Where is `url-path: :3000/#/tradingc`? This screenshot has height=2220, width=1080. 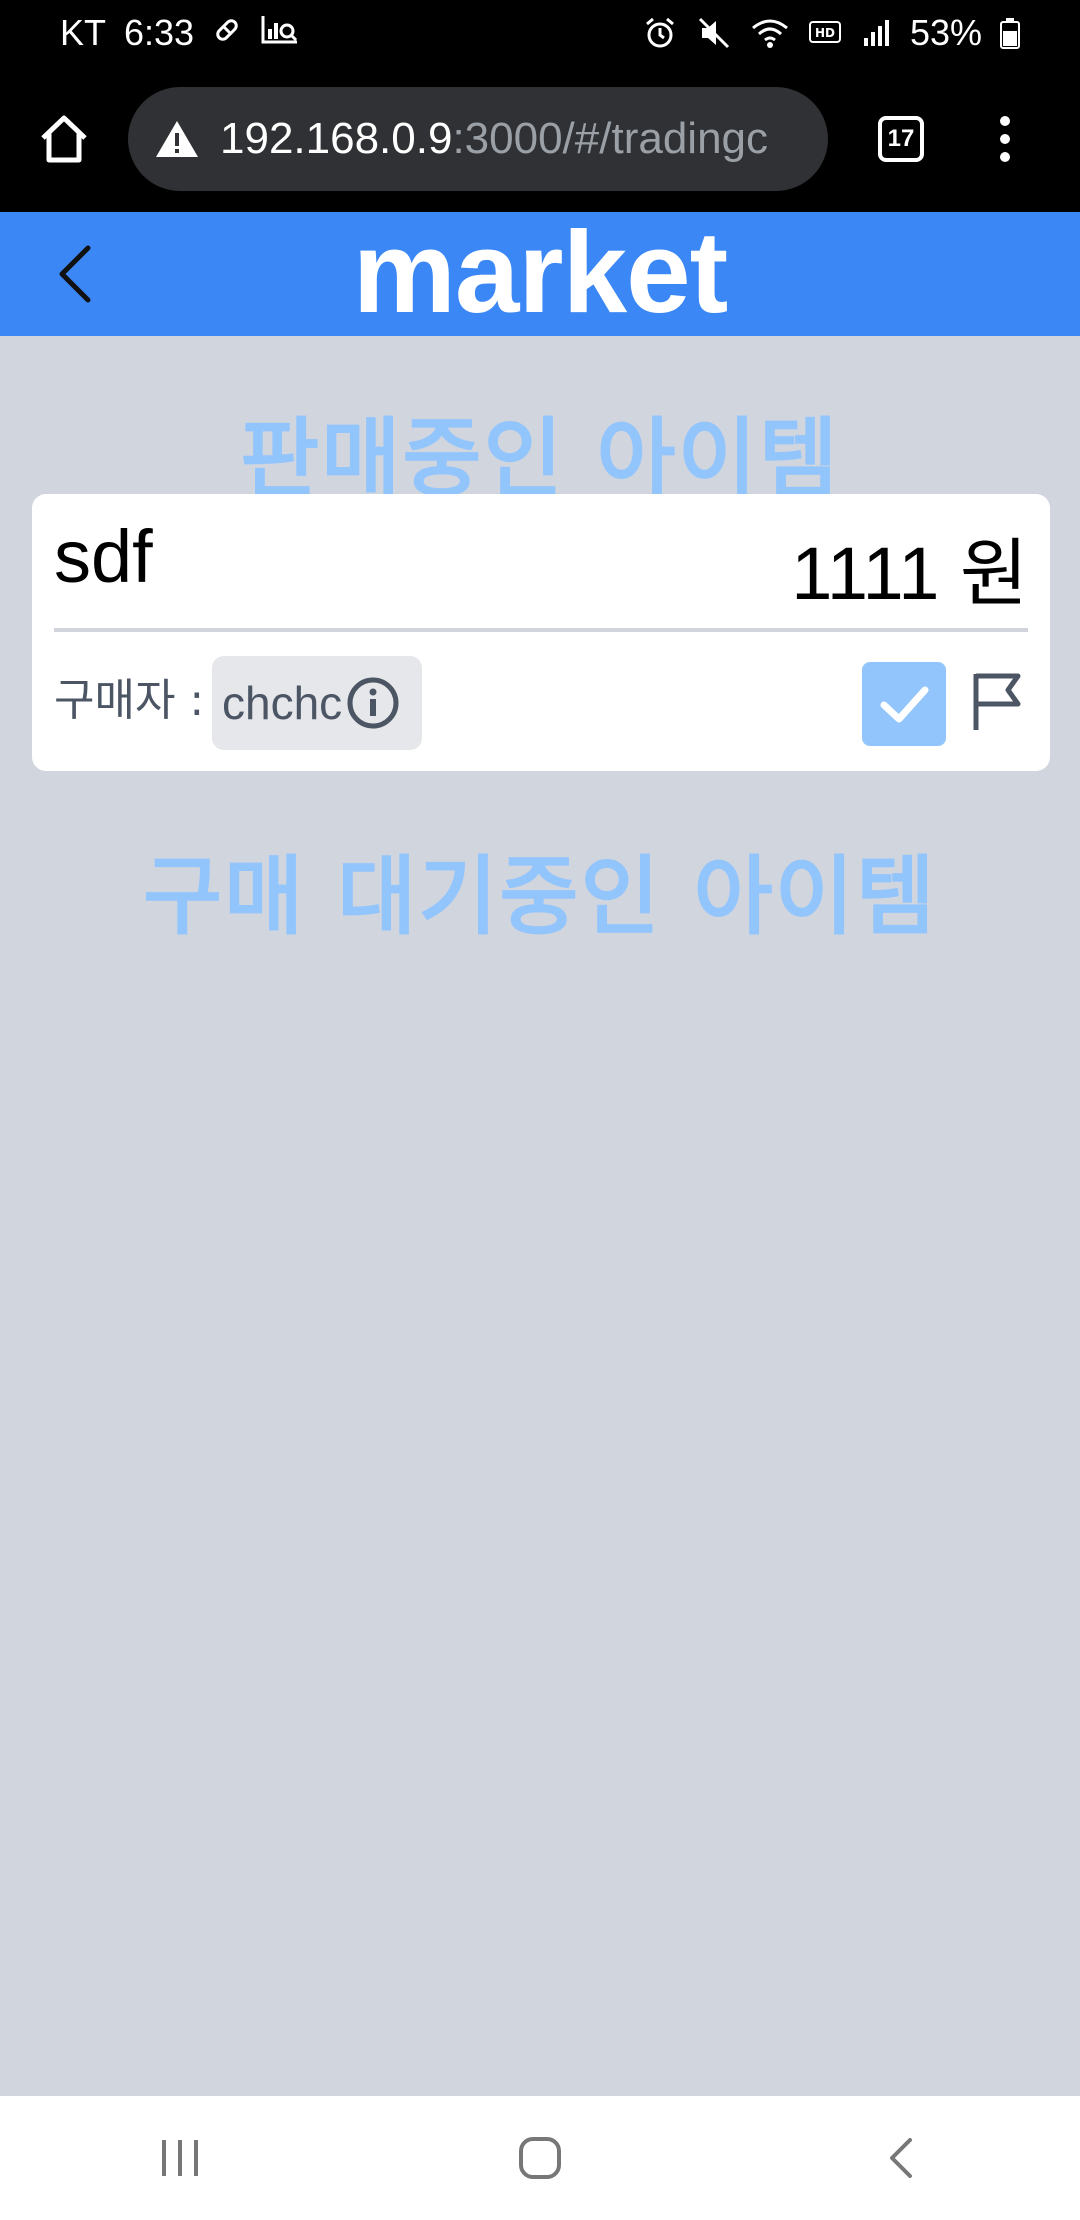
url-path: :3000/#/tradingc is located at coordinates (610, 138).